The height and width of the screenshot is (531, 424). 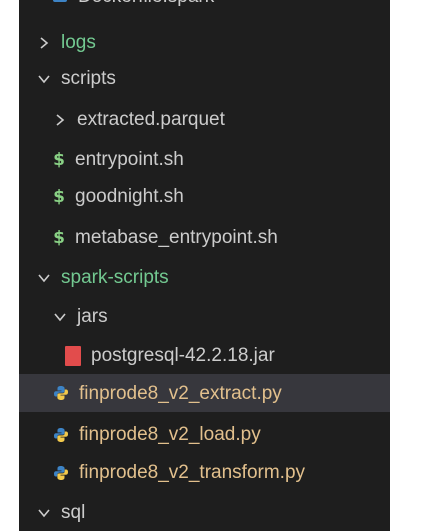 I want to click on tree-item-goodnight-sh: $ goodnight.sh, so click(x=204, y=196).